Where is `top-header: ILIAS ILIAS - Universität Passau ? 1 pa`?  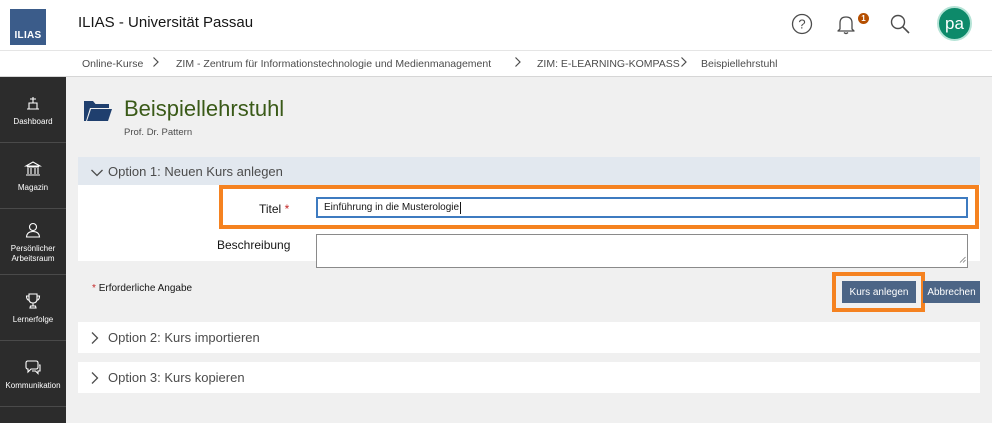
top-header: ILIAS ILIAS - Universität Passau ? 1 pa is located at coordinates (496, 25).